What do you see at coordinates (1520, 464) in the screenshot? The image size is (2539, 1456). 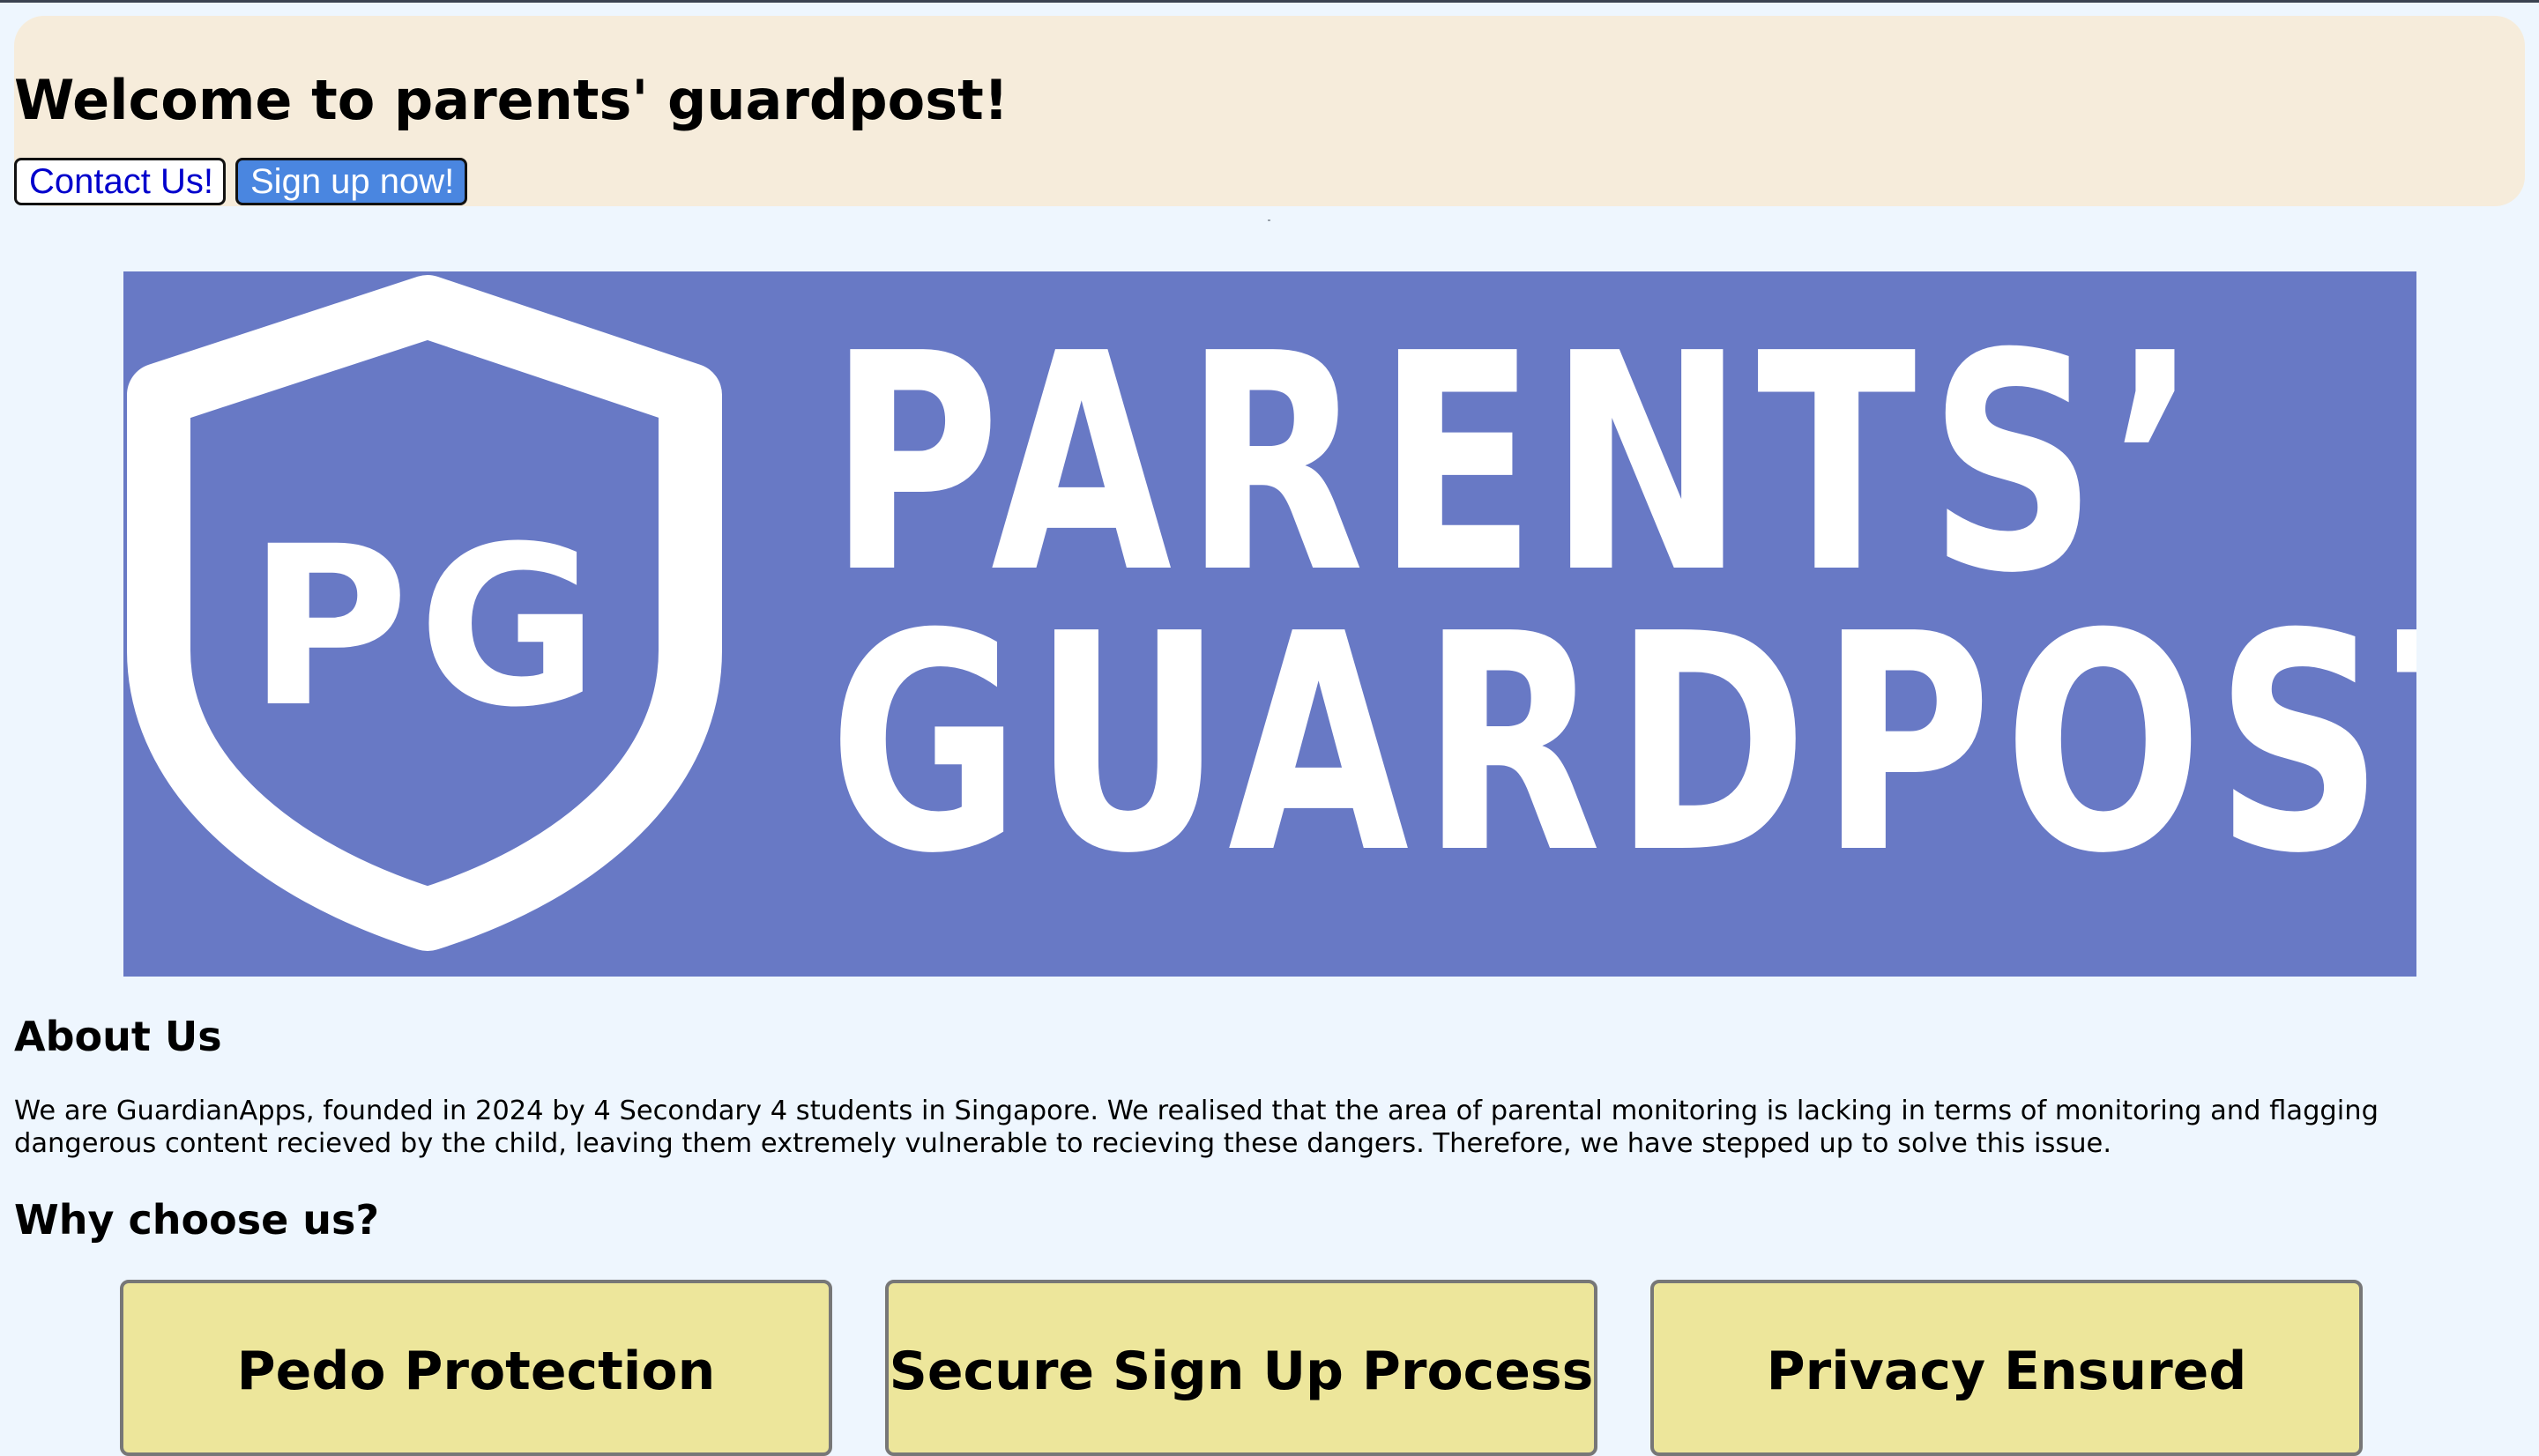 I see `logo-line-1: PARENTS’` at bounding box center [1520, 464].